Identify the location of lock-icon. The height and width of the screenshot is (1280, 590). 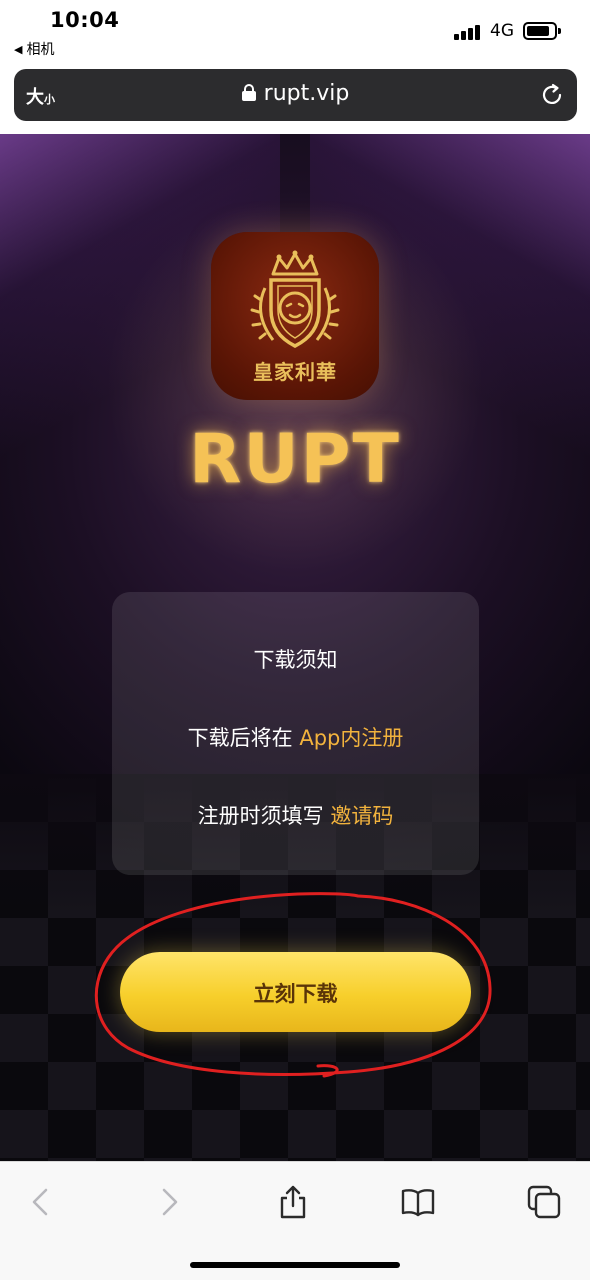
(248, 92).